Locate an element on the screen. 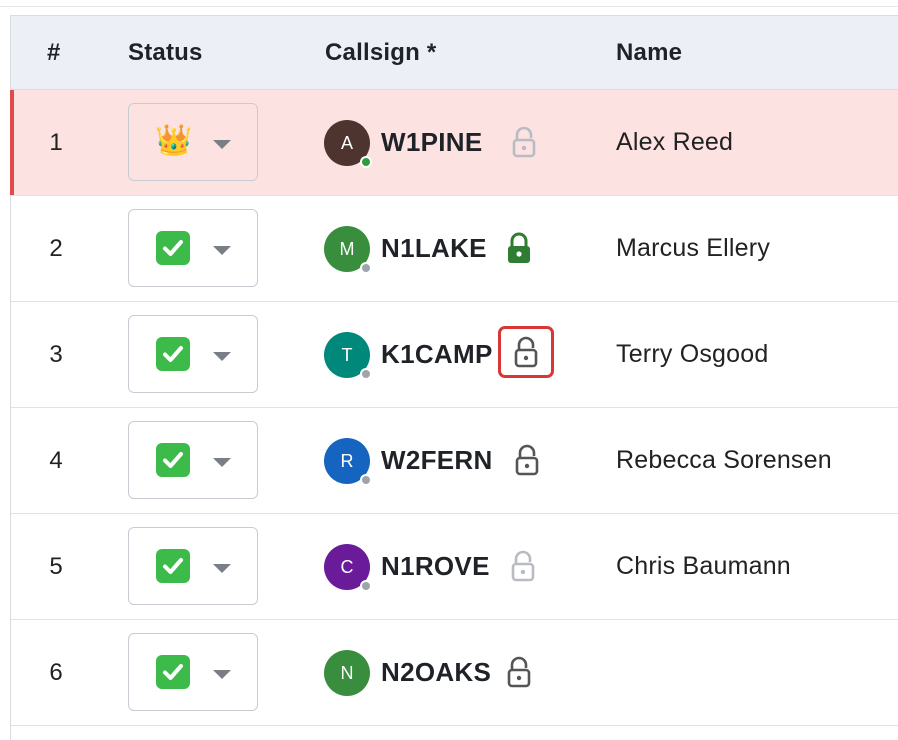  table-row: 2 M N1LAKE Marcus Ellery is located at coordinates (454, 249).